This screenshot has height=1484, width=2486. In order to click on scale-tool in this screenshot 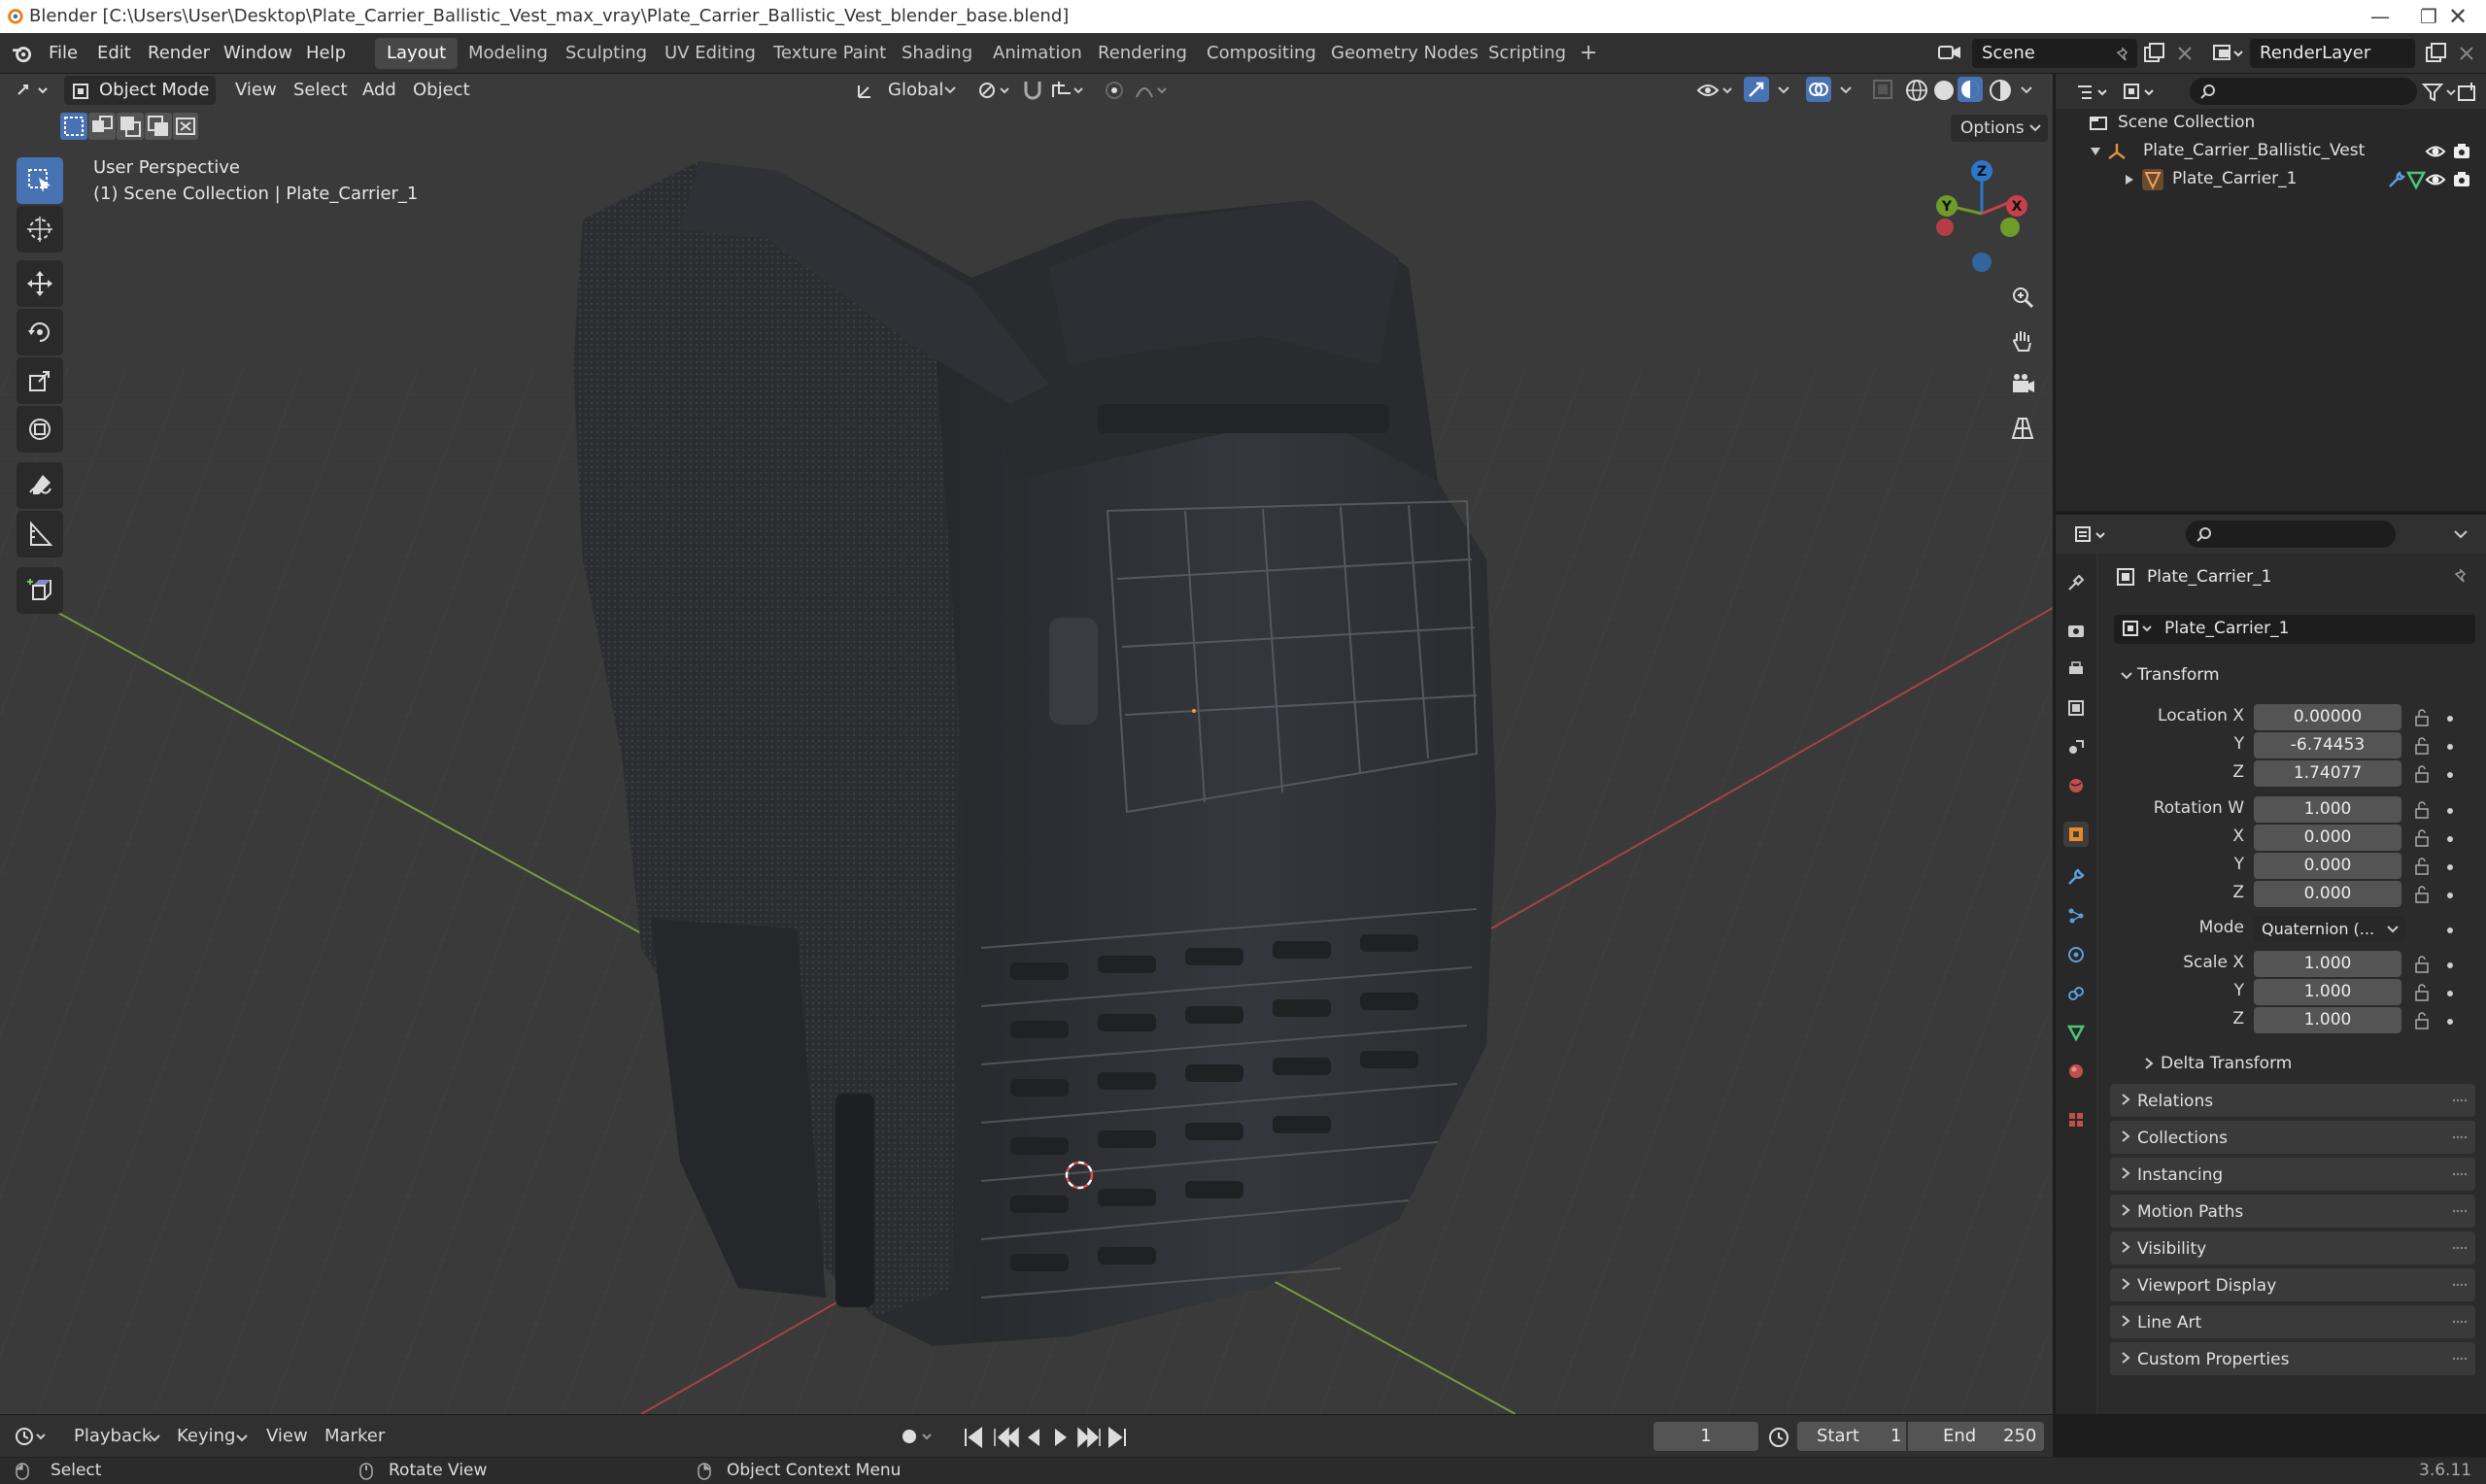, I will do `click(40, 380)`.